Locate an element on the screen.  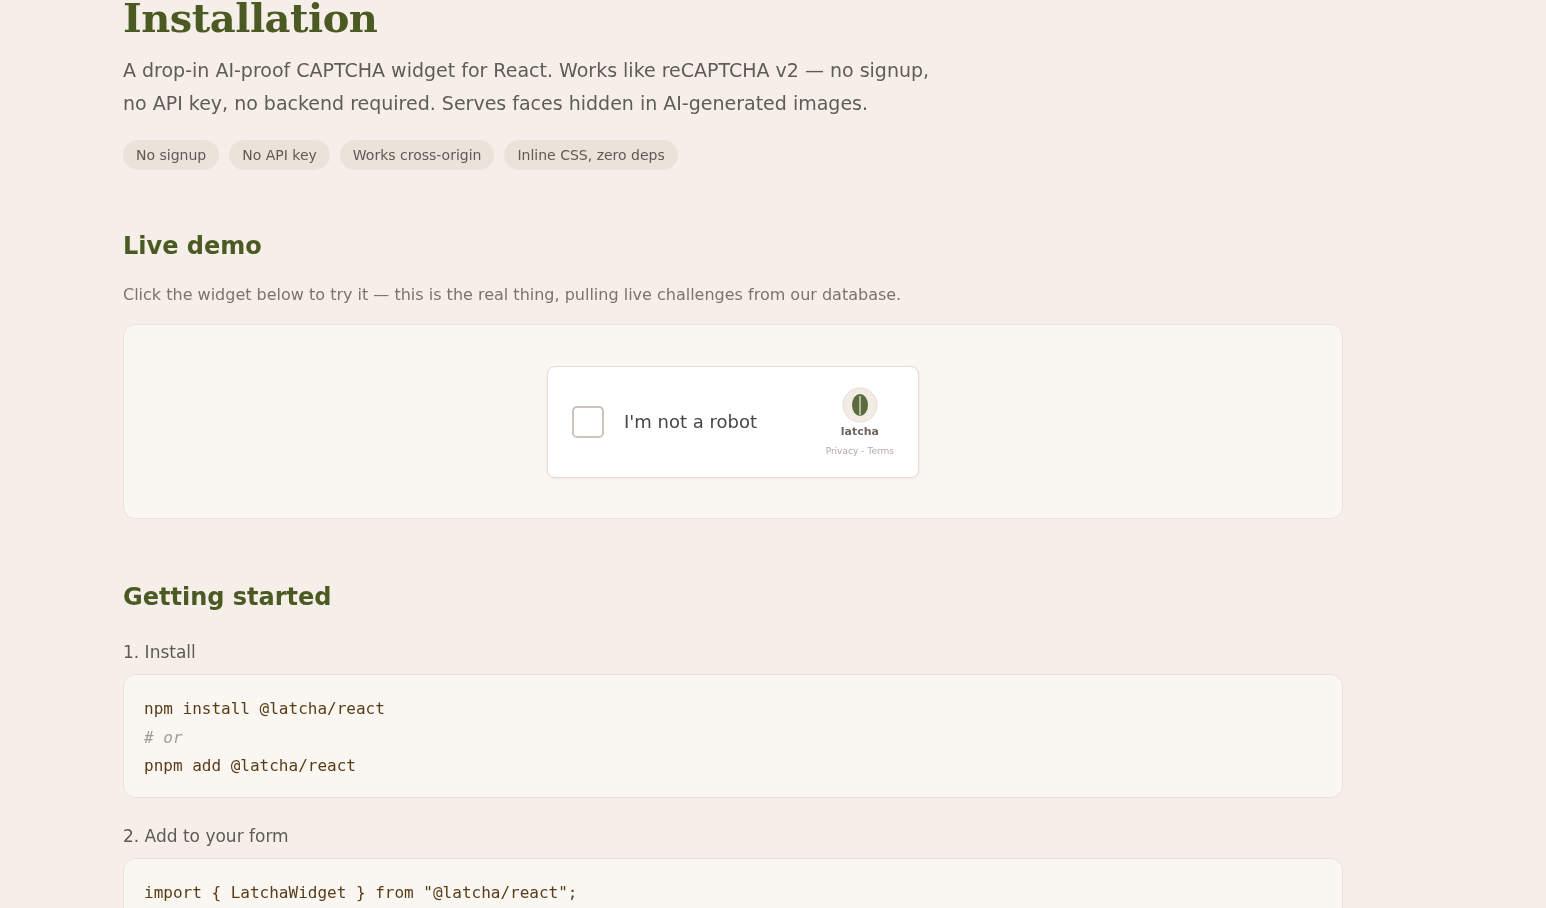
page-title: Installation is located at coordinates (251, 20).